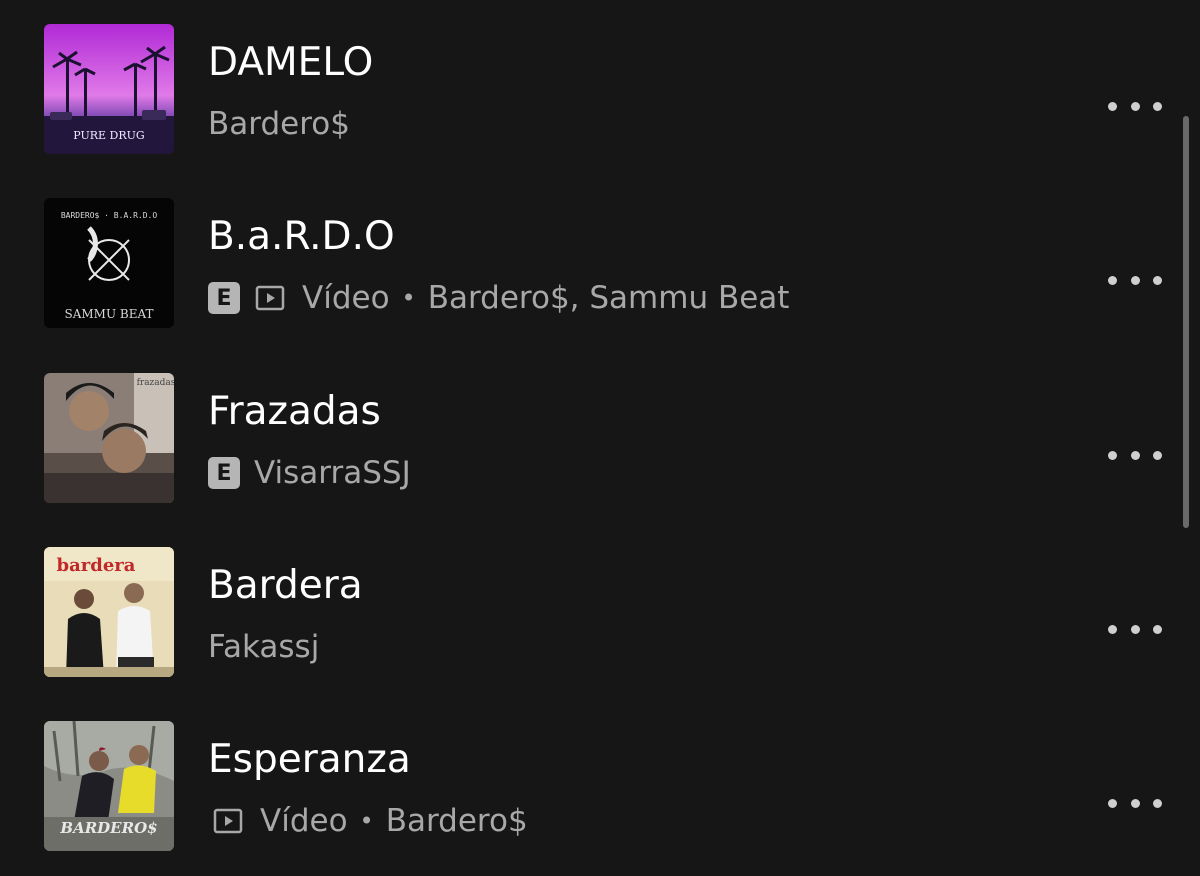 The height and width of the screenshot is (876, 1200). What do you see at coordinates (109, 786) in the screenshot?
I see `album-cover: BARDERO$` at bounding box center [109, 786].